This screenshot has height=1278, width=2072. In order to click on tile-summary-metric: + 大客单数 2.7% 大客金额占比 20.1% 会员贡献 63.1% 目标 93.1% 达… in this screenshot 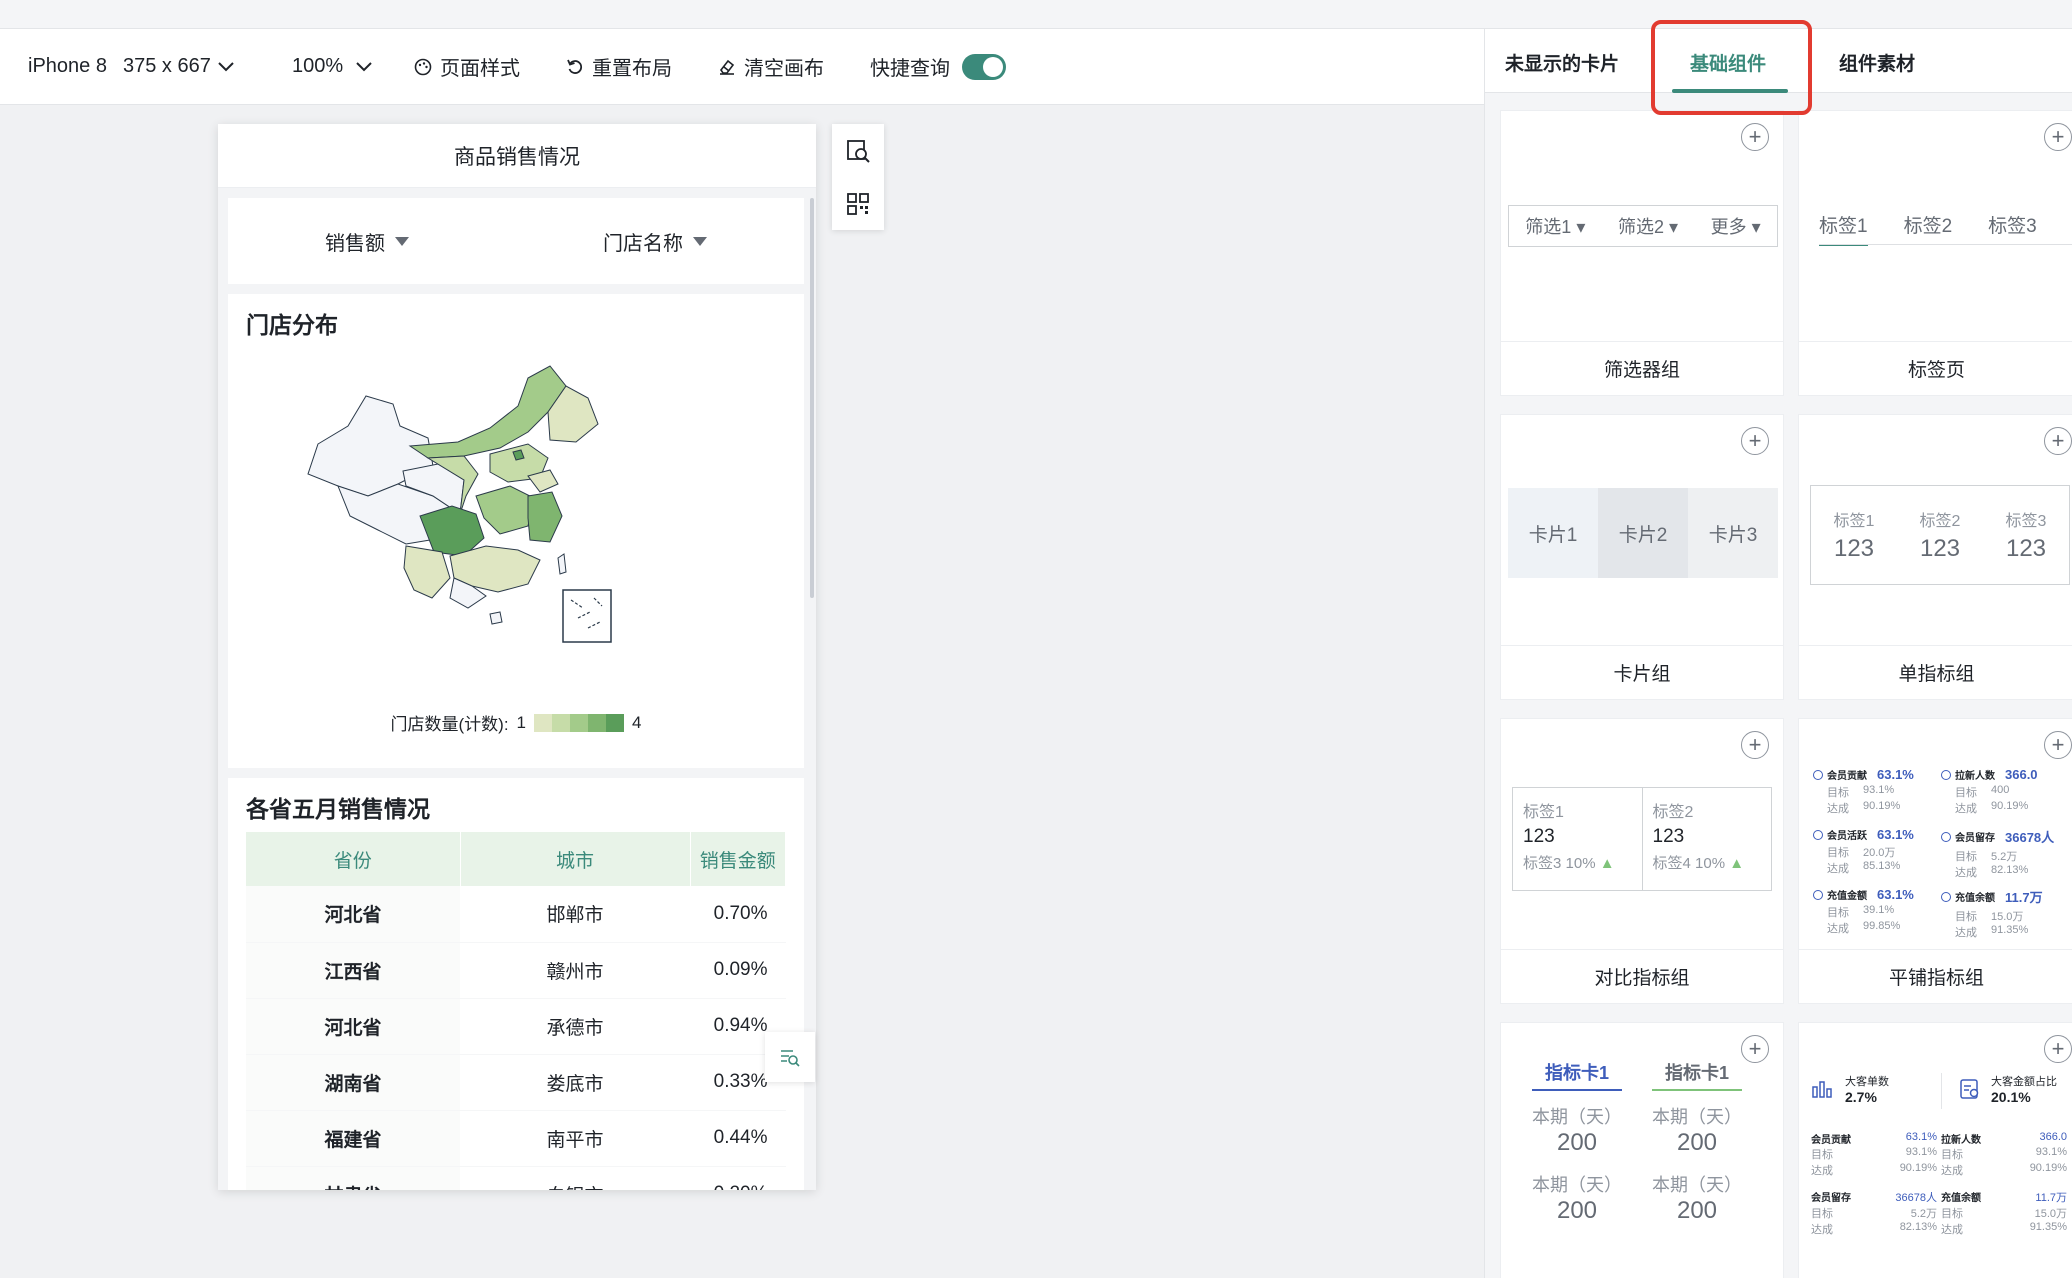, I will do `click(1935, 1150)`.